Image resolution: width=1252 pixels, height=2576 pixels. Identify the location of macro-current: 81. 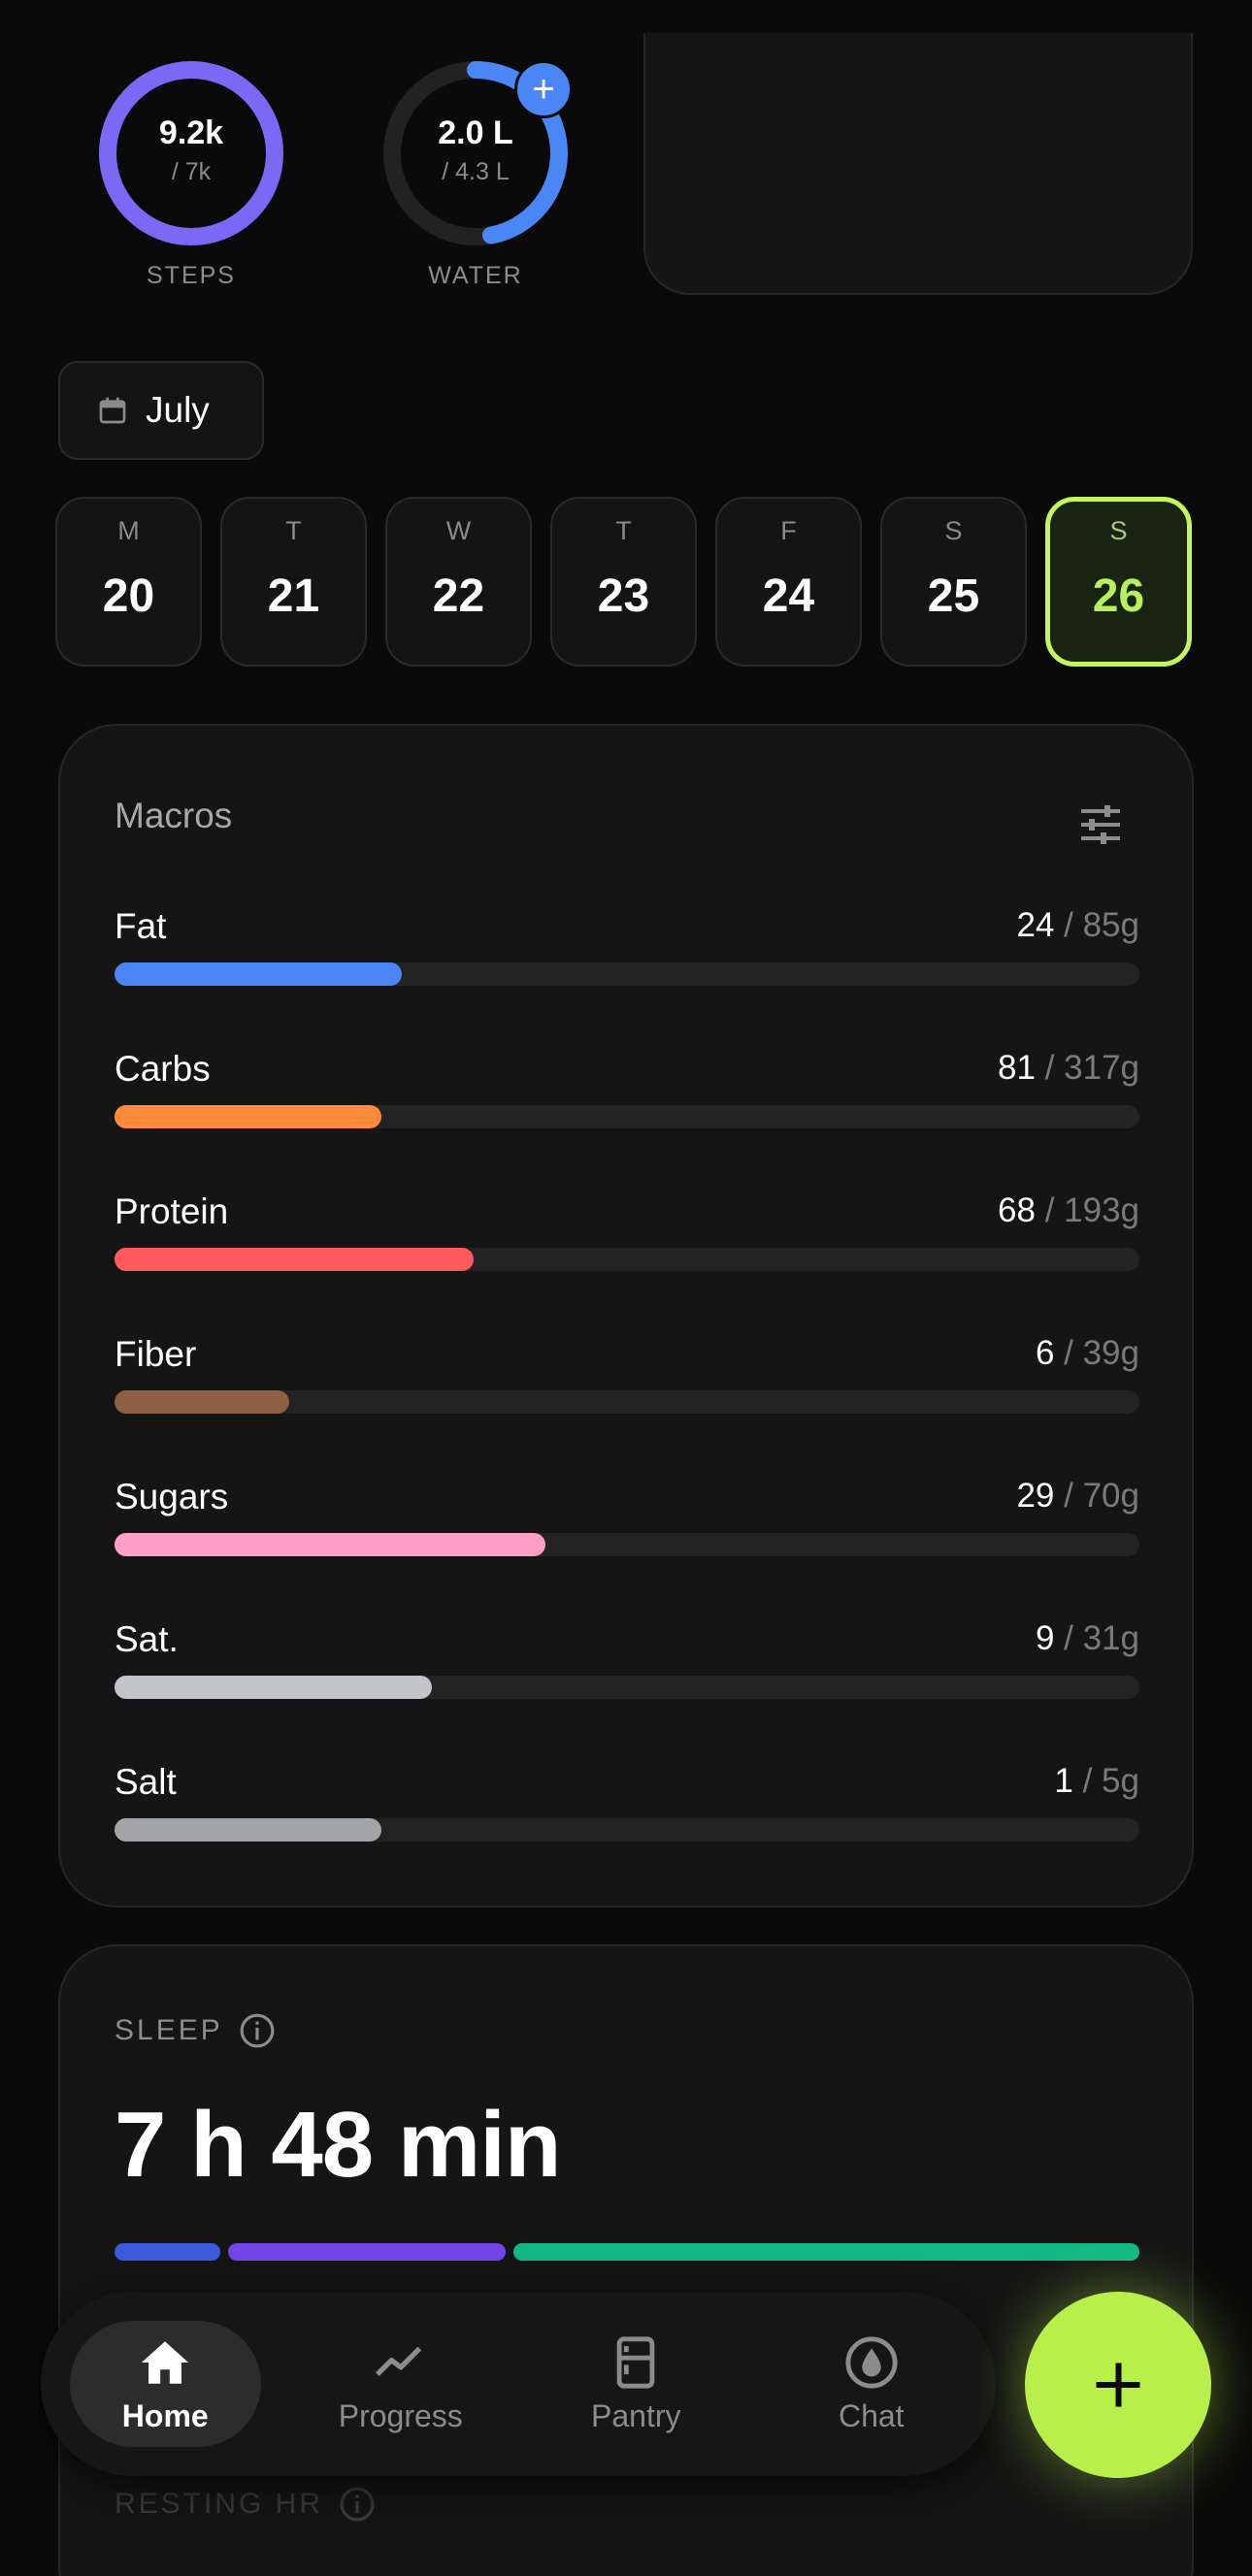
(1017, 1068).